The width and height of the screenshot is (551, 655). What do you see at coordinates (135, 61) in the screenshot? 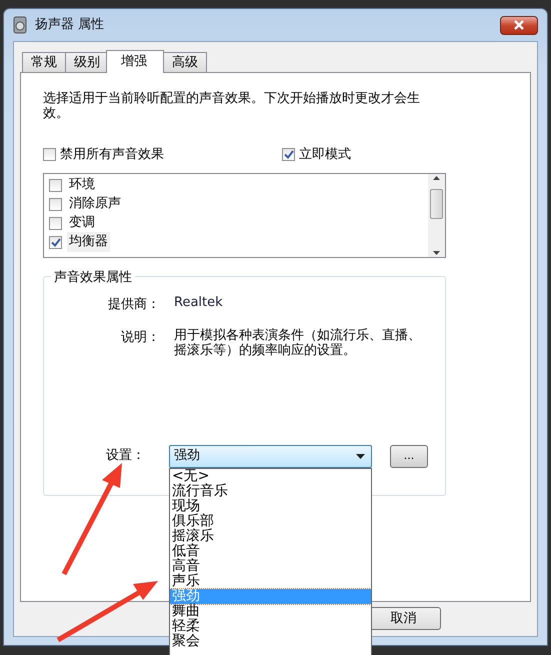
I see `tab: 增强` at bounding box center [135, 61].